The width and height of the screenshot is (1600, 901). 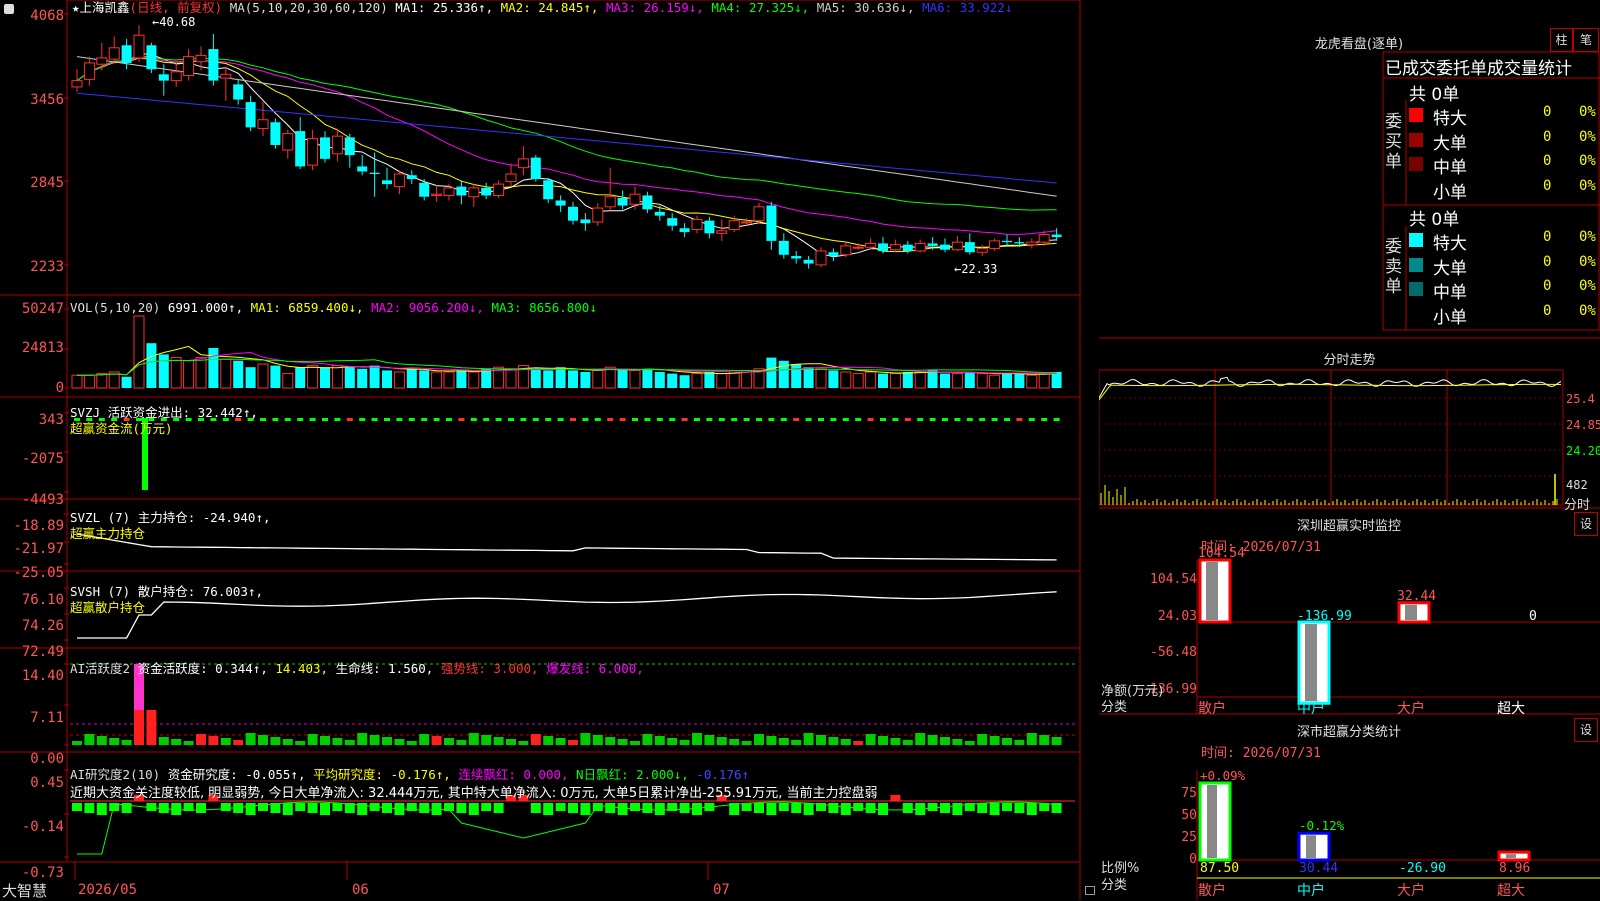 What do you see at coordinates (1586, 524) in the screenshot?
I see `sz-monitor-settings-button: 设` at bounding box center [1586, 524].